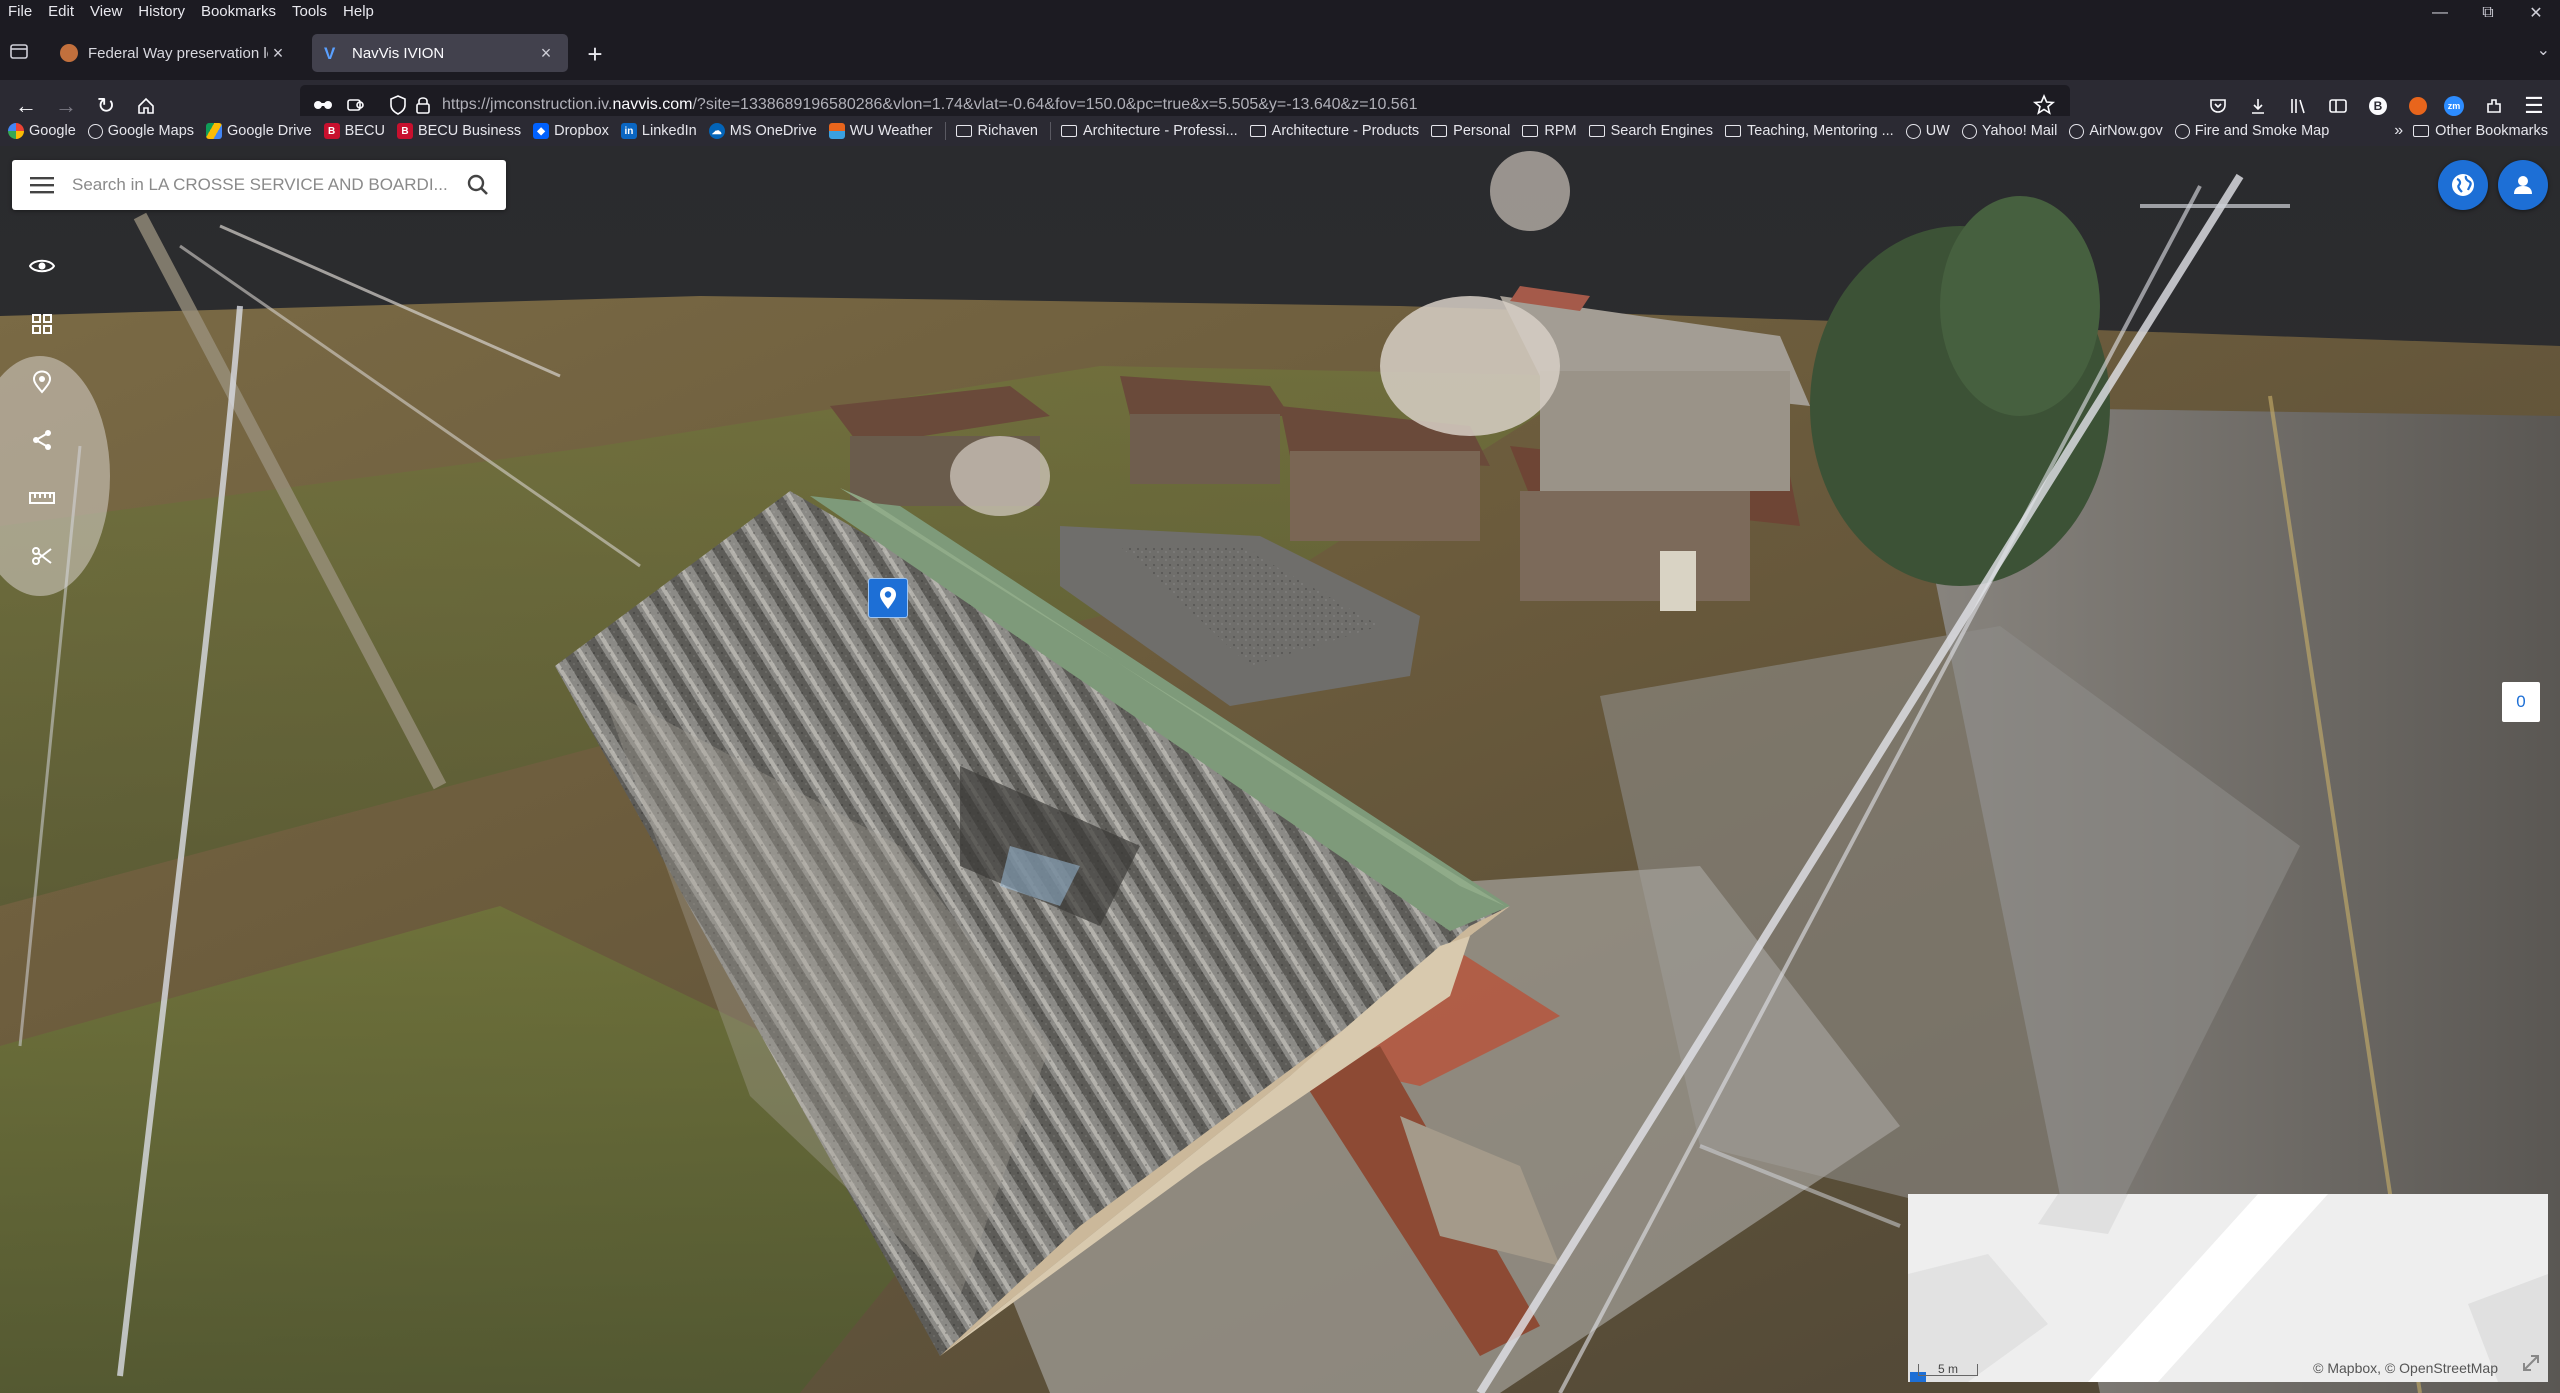 This screenshot has width=2560, height=1393. I want to click on bookmark-folder-search-engines: Search Engines, so click(1650, 131).